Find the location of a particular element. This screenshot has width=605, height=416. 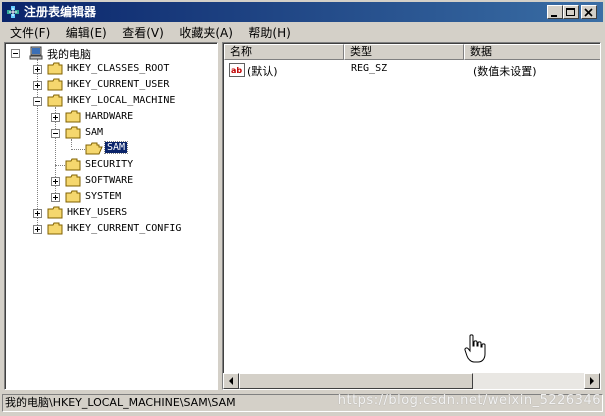

value-data: (数值未设置) is located at coordinates (505, 71).